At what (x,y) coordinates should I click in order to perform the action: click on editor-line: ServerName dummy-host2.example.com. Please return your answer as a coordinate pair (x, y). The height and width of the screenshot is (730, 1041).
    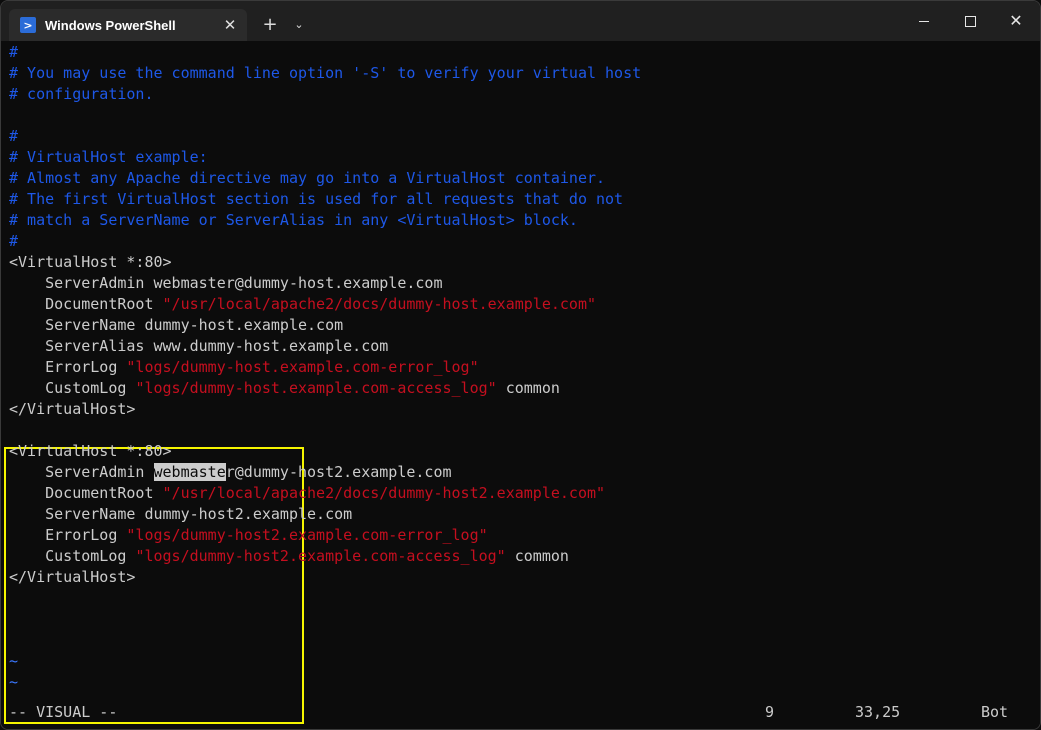
    Looking at the image, I should click on (180, 514).